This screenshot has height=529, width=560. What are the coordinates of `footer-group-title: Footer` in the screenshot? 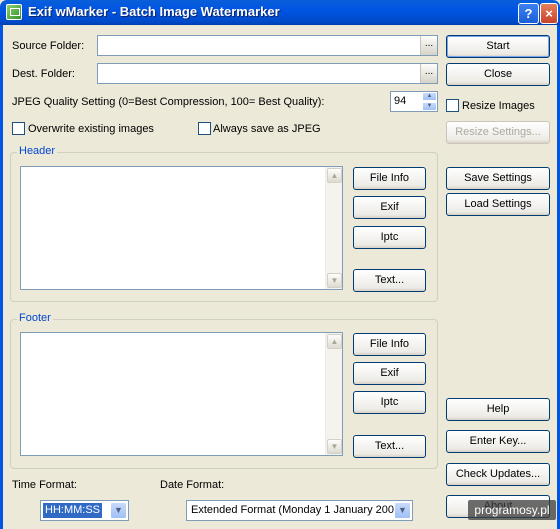 It's located at (35, 318).